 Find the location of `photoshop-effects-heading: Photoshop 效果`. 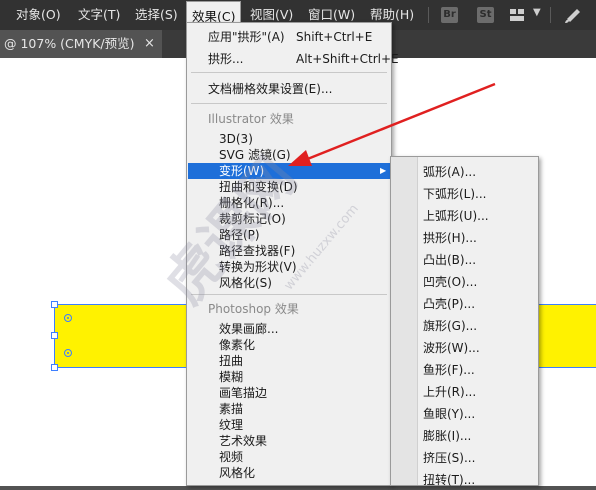

photoshop-effects-heading: Photoshop 效果 is located at coordinates (253, 309).